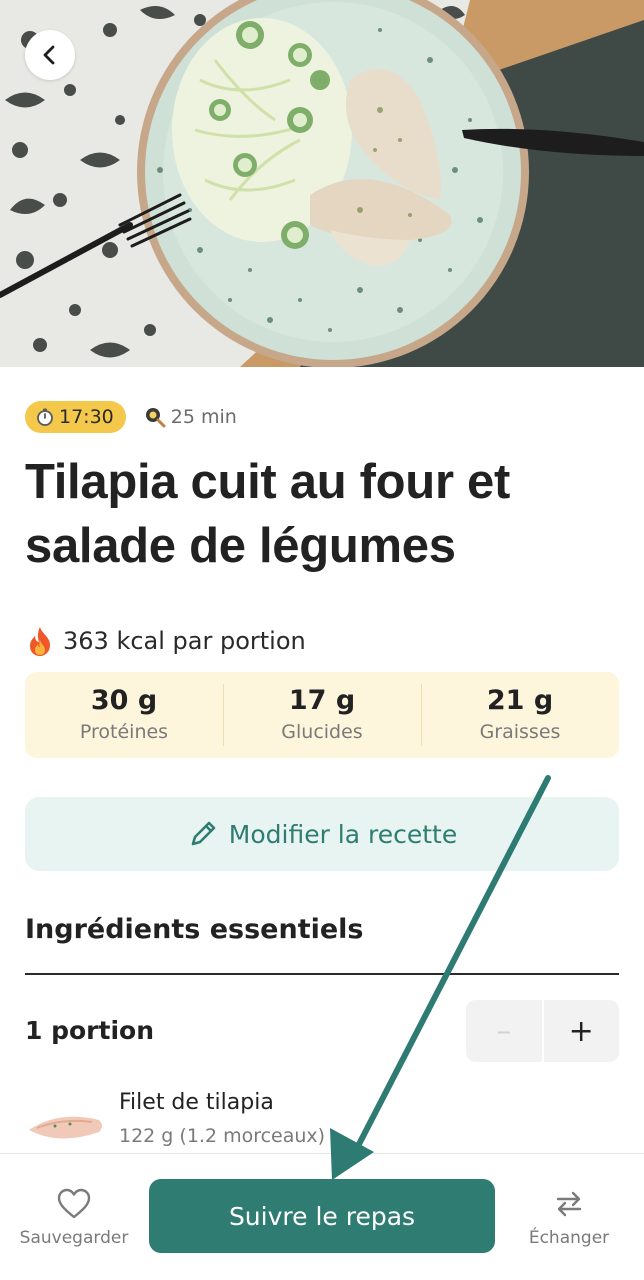  I want to click on swap-label: Échanger, so click(569, 1238).